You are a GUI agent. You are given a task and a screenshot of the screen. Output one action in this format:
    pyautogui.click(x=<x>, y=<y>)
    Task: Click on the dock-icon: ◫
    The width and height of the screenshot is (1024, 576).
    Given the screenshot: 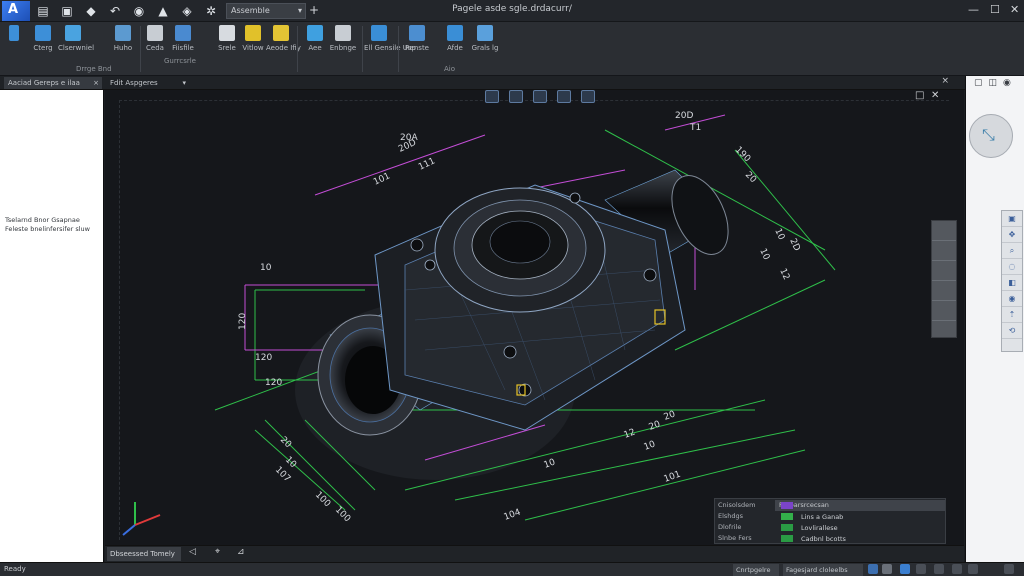 What is the action you would take?
    pyautogui.click(x=993, y=83)
    